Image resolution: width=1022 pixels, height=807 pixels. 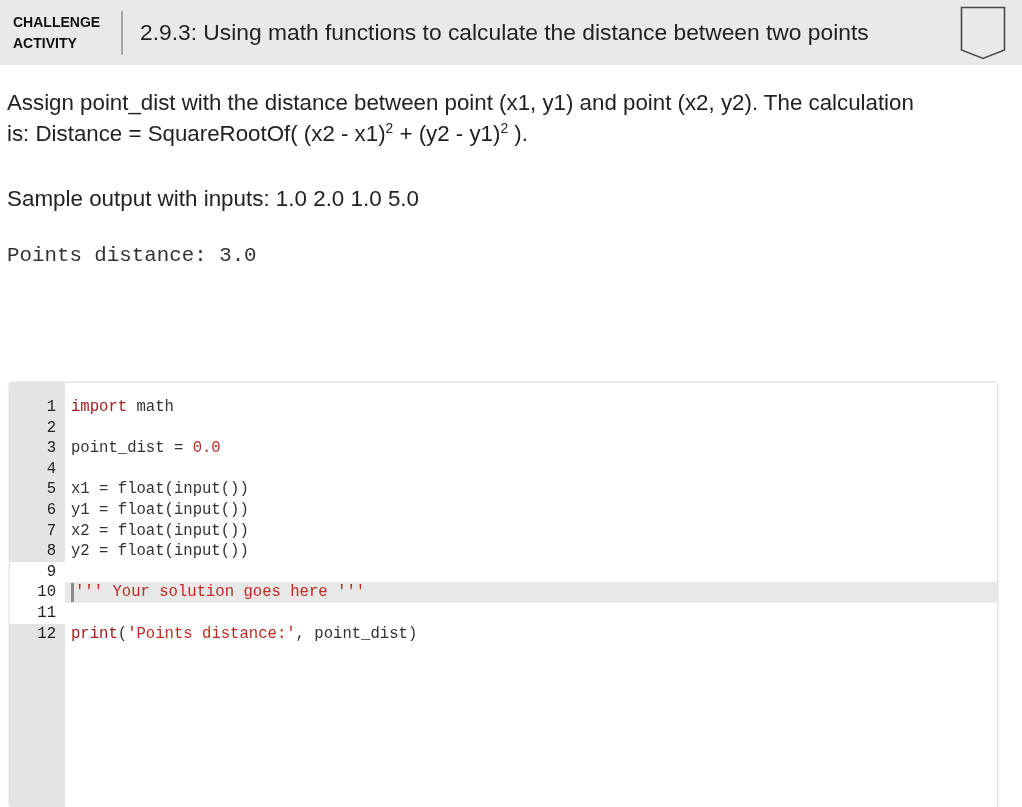 I want to click on code-line: y2 = float(input()), so click(x=531, y=551).